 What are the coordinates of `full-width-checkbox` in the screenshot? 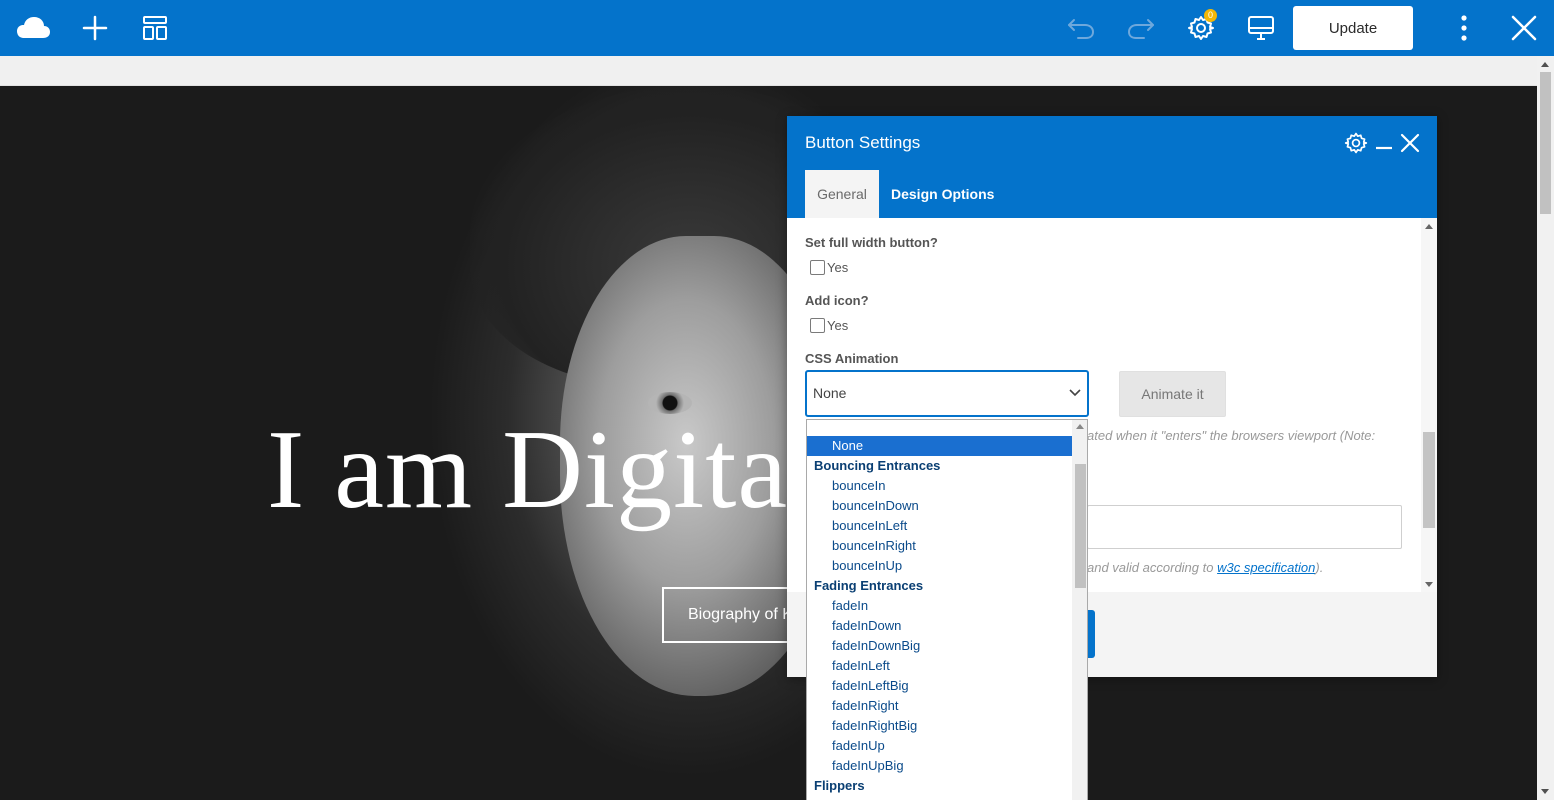 It's located at (817, 267).